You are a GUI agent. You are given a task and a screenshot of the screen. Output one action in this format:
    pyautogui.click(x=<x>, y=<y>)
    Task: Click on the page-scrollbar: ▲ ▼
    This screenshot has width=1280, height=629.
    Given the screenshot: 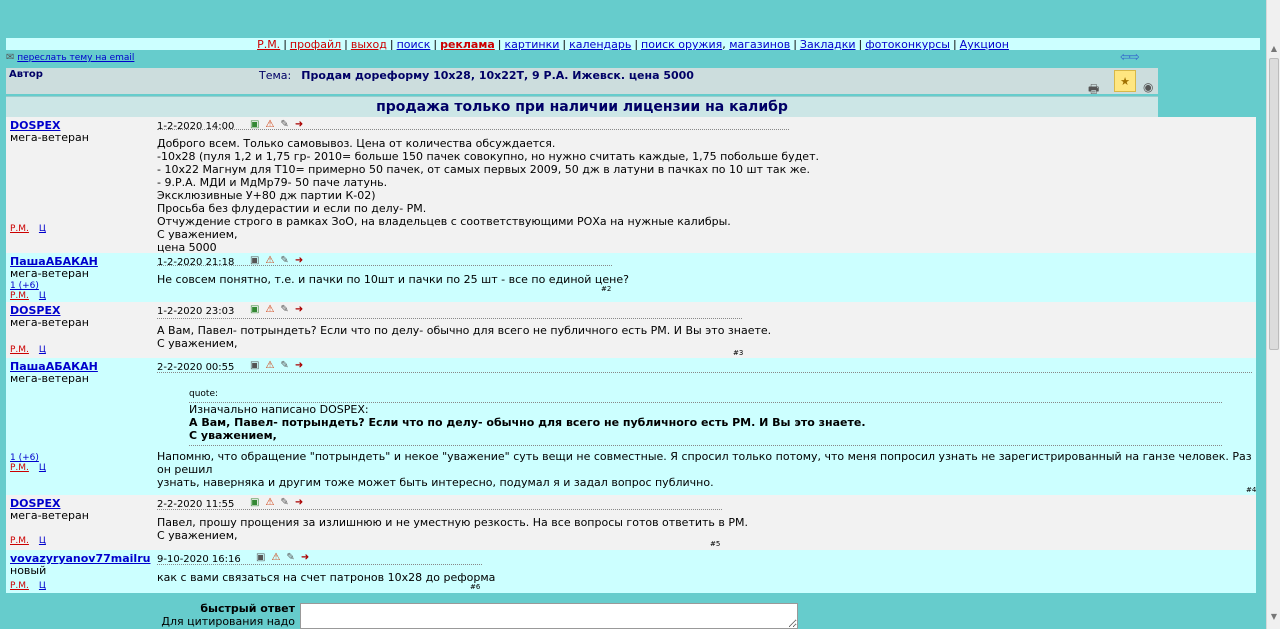 What is the action you would take?
    pyautogui.click(x=1273, y=314)
    